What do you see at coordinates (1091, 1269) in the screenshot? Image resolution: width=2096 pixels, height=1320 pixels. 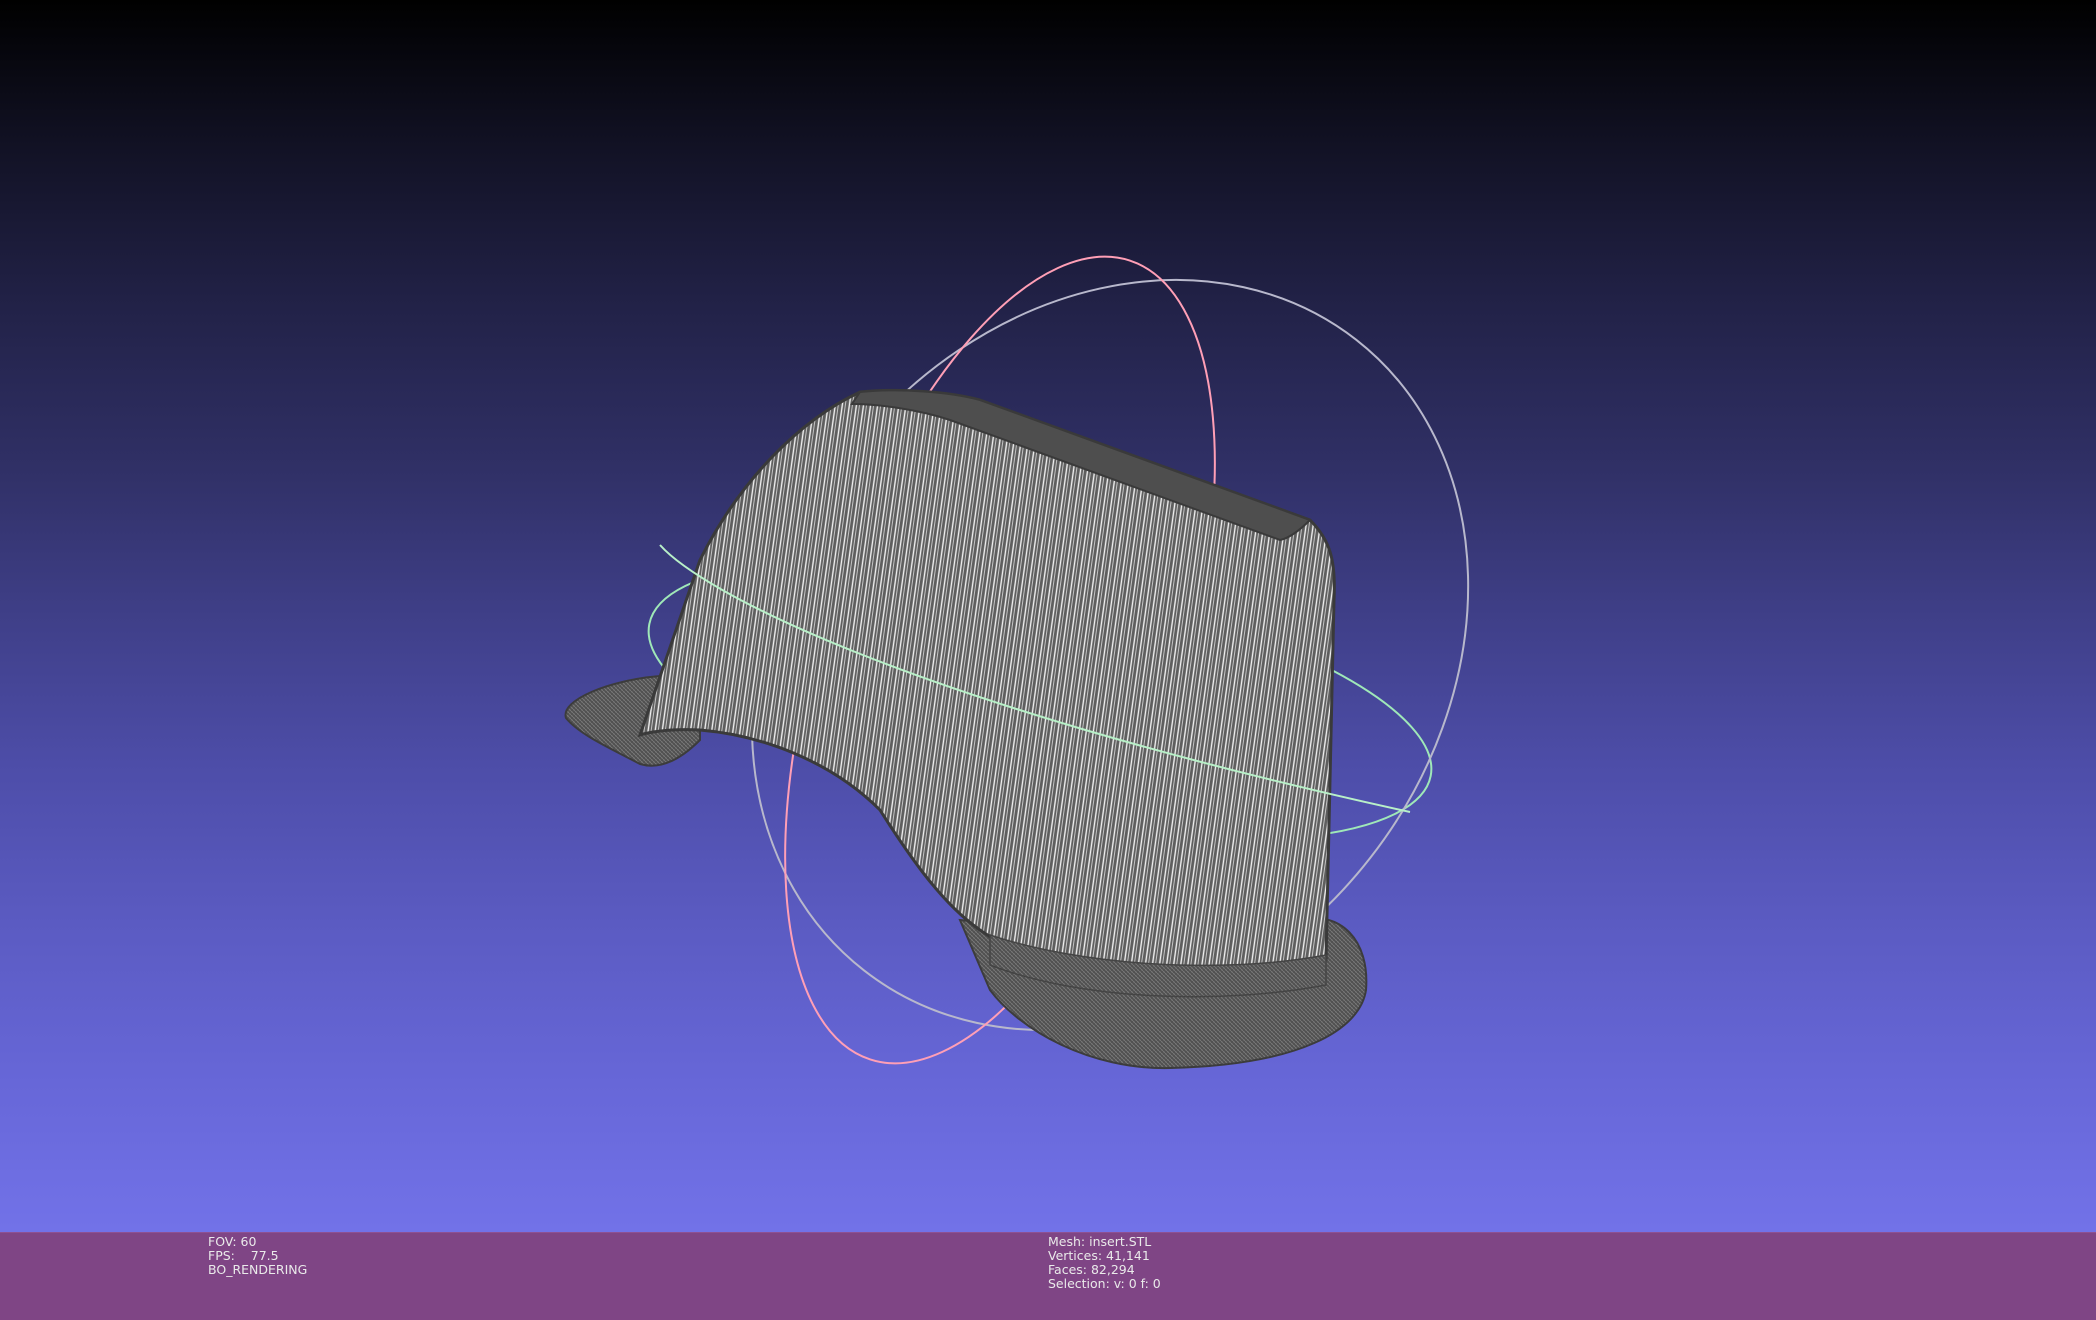 I see `faces-readout: Faces: 82,294` at bounding box center [1091, 1269].